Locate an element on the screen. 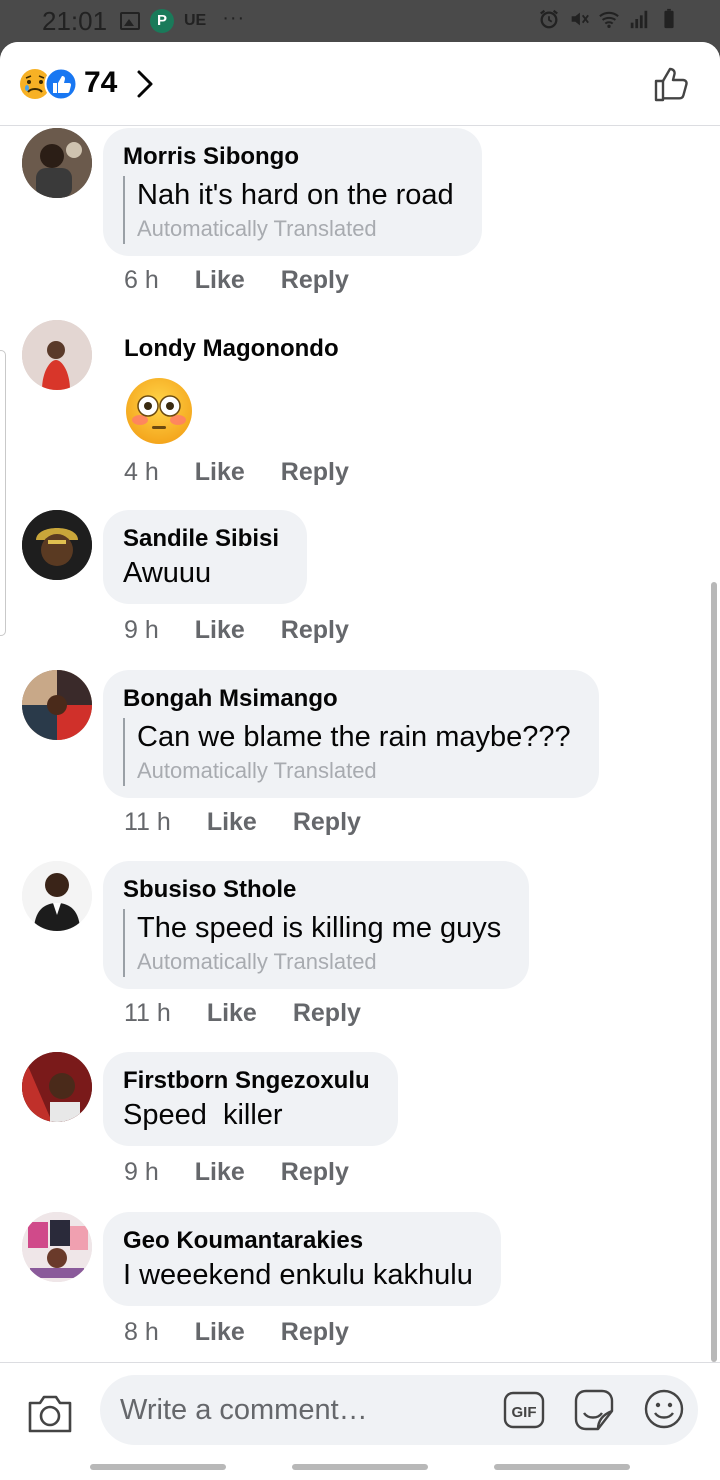 This screenshot has width=720, height=1480. wifi-icon is located at coordinates (609, 19).